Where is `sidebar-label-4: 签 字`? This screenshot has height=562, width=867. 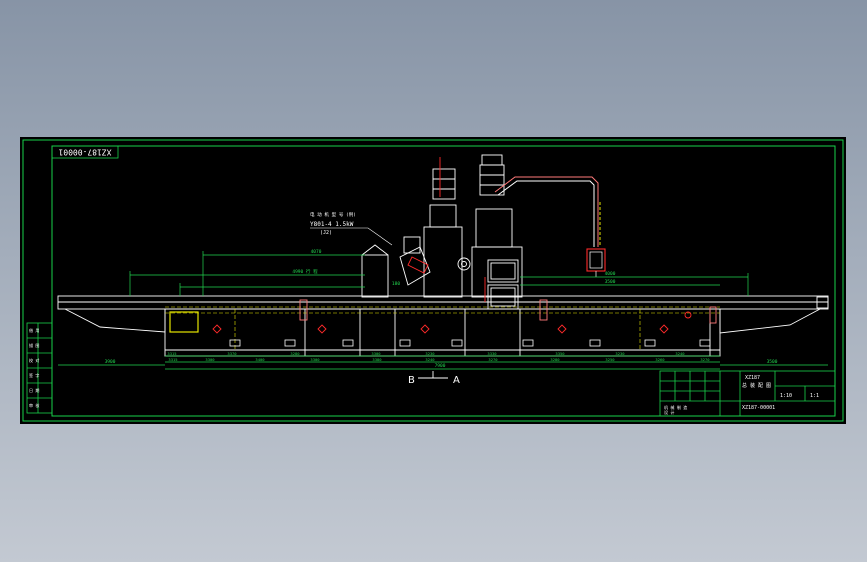
sidebar-label-4: 签 字 is located at coordinates (34, 375).